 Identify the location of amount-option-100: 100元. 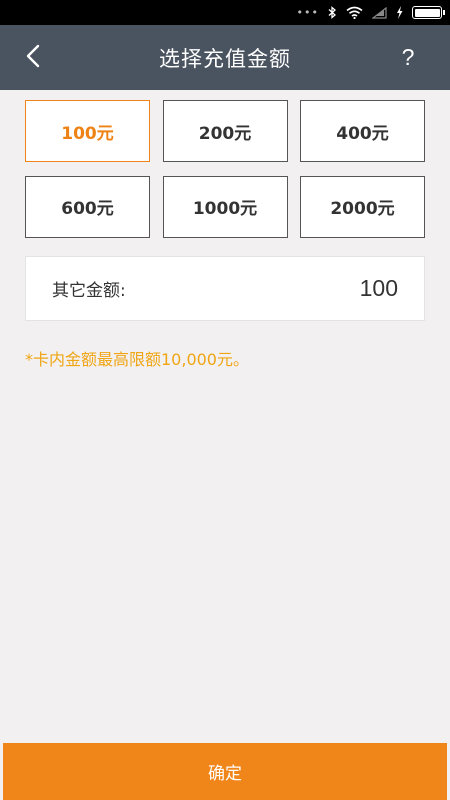
(87, 131).